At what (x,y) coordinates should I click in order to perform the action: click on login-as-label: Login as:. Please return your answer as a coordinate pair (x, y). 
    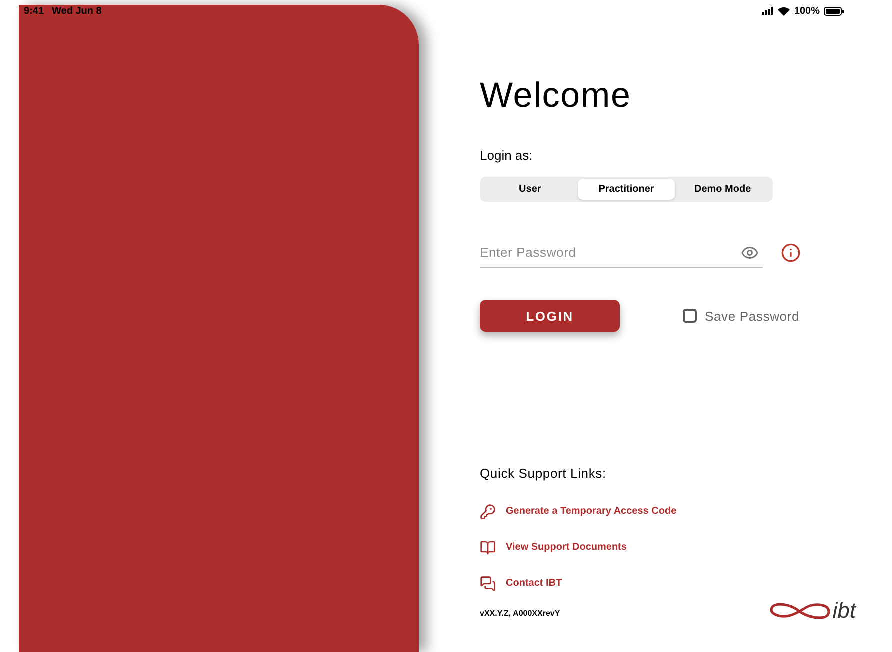
    Looking at the image, I should click on (507, 155).